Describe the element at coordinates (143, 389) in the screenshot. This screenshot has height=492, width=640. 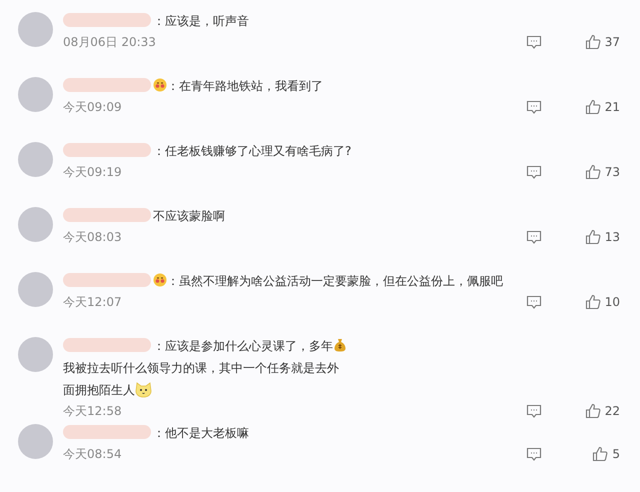
I see `cat-face-icon` at that location.